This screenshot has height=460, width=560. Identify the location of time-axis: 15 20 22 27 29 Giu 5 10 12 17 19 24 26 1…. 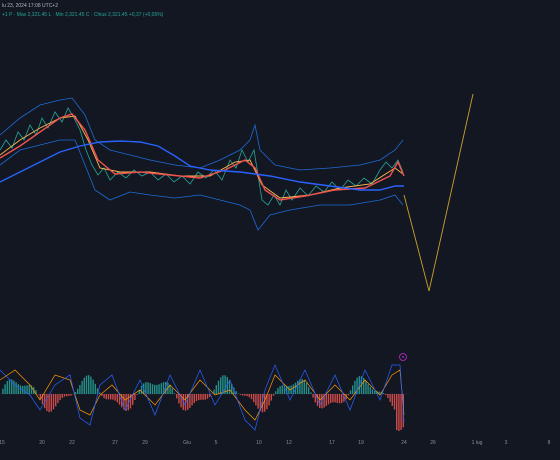
(280, 447).